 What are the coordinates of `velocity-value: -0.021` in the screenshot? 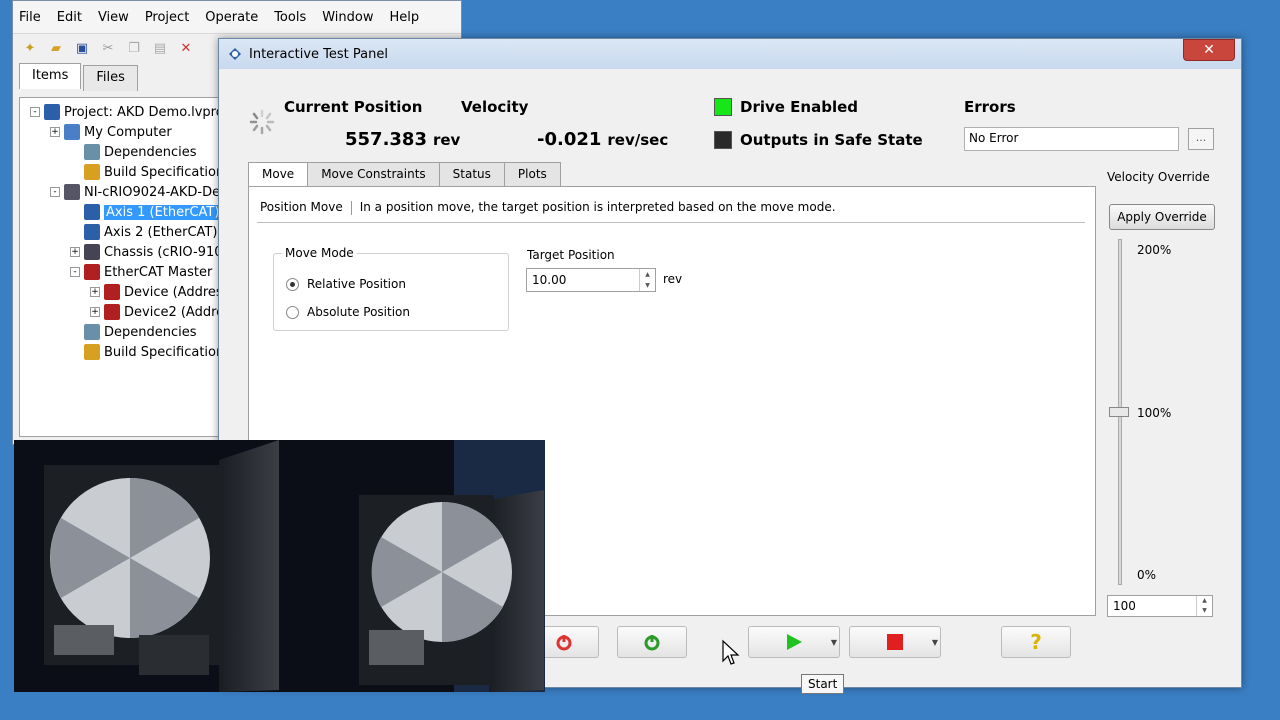 It's located at (569, 139).